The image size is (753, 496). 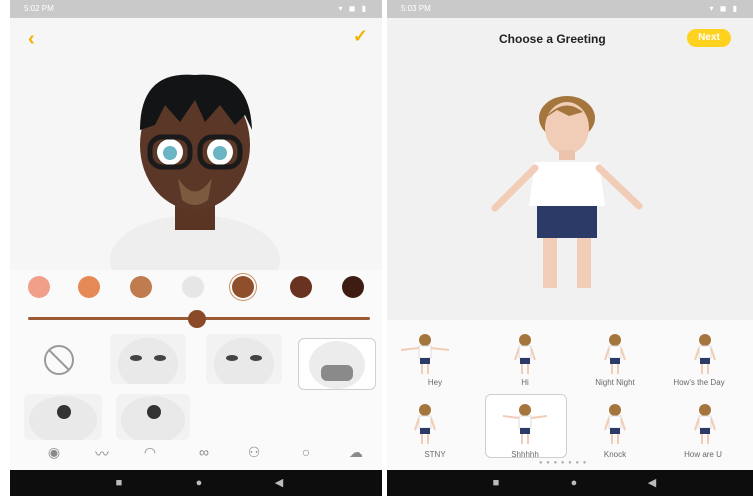 What do you see at coordinates (525, 382) in the screenshot?
I see `greeting-label-hi: Hi` at bounding box center [525, 382].